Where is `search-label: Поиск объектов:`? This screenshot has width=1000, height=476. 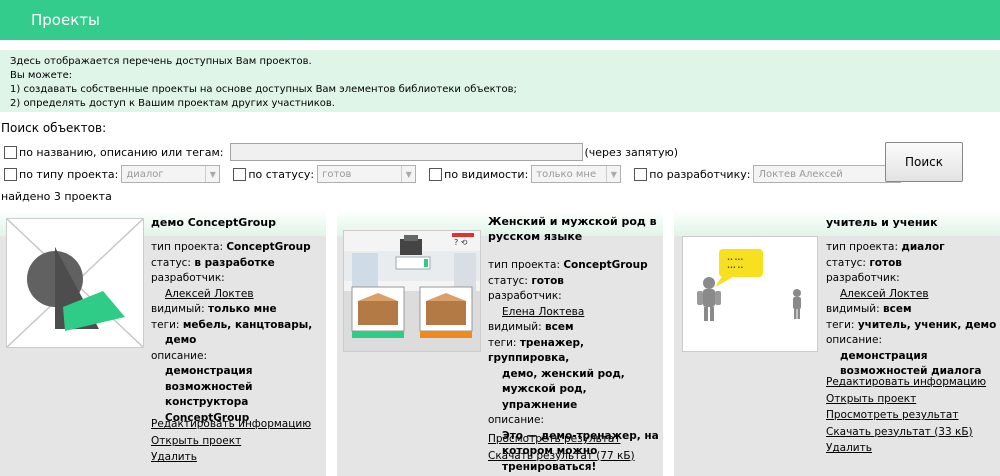 search-label: Поиск объектов: is located at coordinates (54, 128).